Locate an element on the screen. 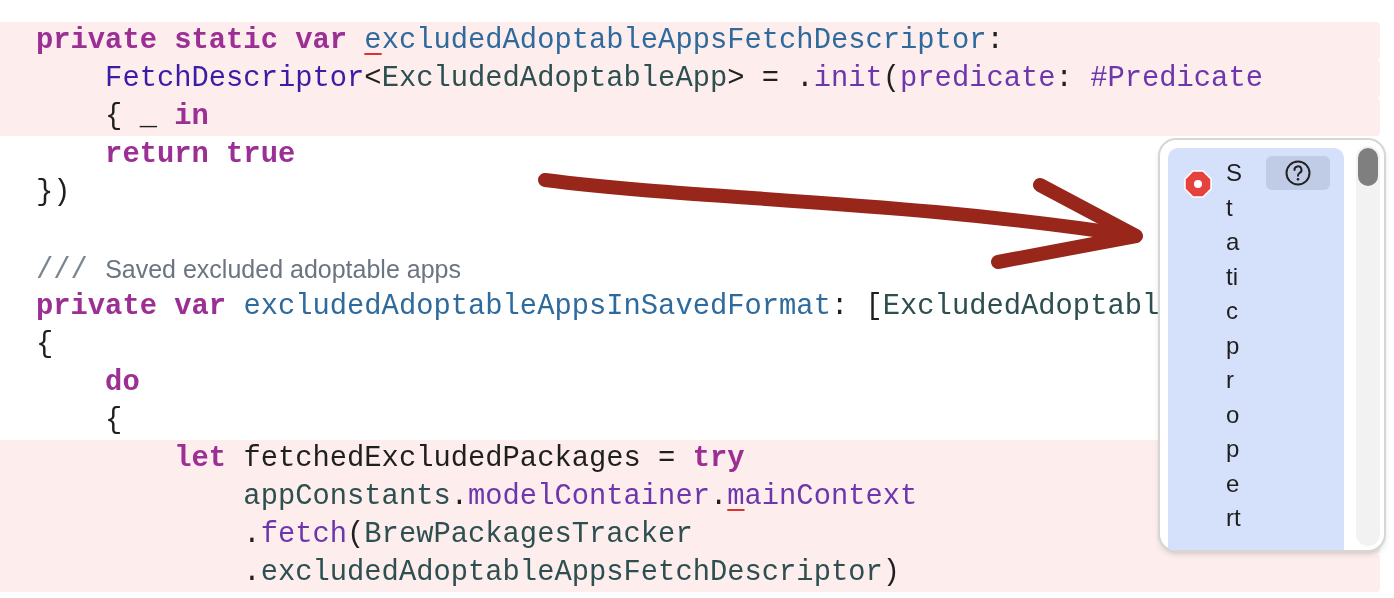  help-icon is located at coordinates (1298, 173).